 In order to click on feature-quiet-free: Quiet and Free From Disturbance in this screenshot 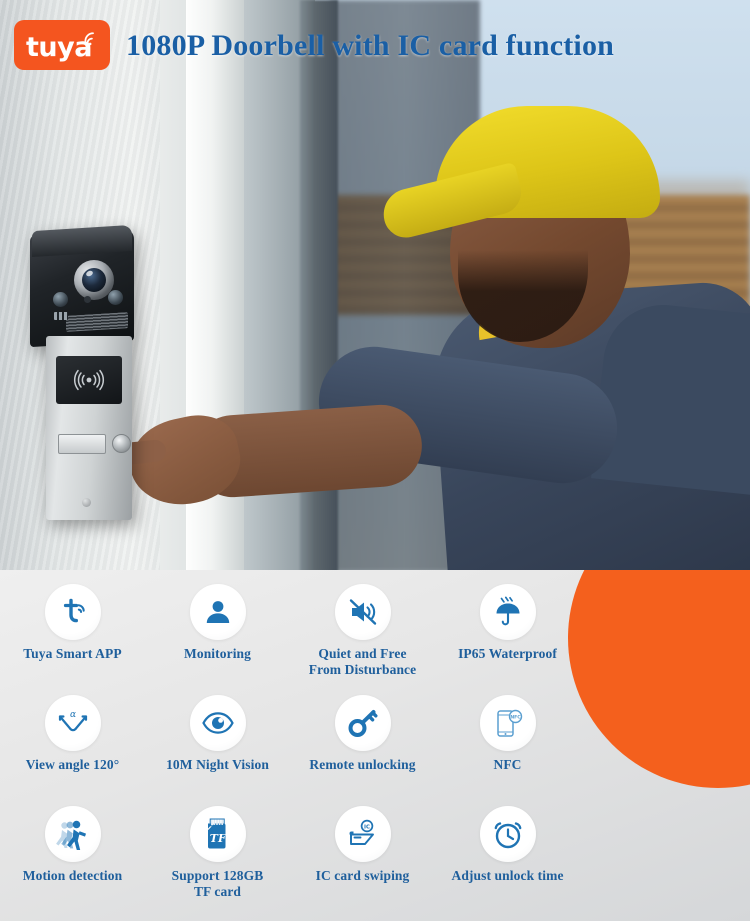, I will do `click(362, 635)`.